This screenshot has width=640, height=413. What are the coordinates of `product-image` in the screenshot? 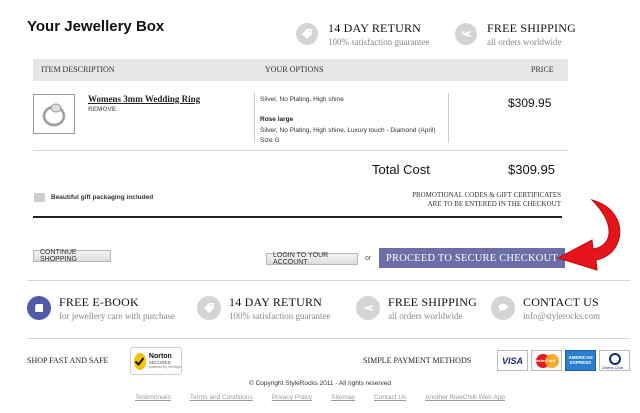 It's located at (54, 114).